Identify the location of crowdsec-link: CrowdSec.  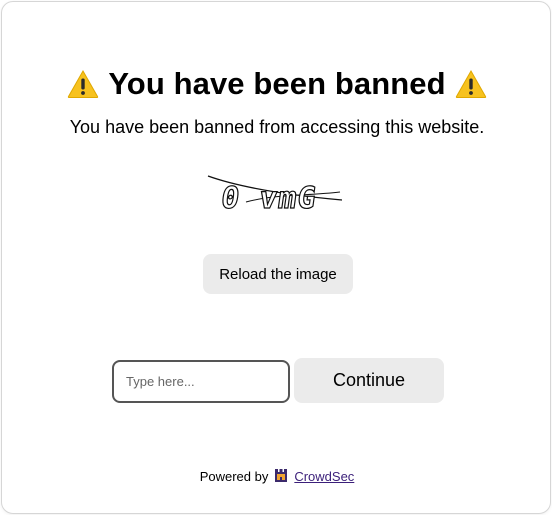
(324, 476).